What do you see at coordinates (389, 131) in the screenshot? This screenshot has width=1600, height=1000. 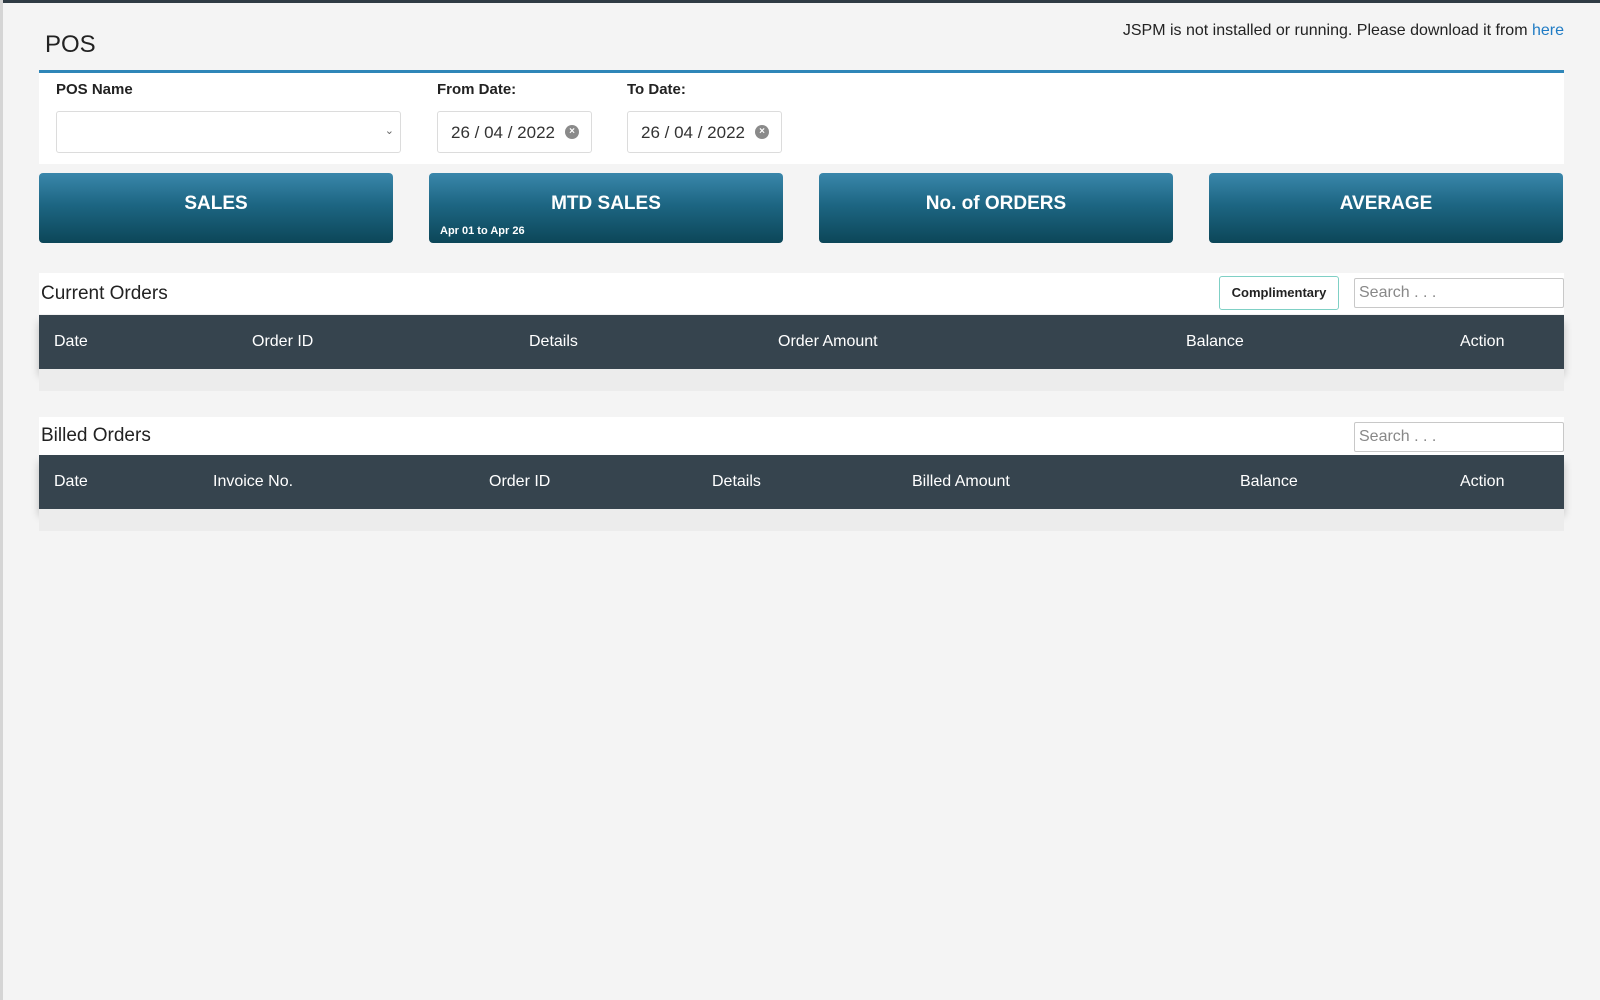 I see `chevron-down-icon: ⌄` at bounding box center [389, 131].